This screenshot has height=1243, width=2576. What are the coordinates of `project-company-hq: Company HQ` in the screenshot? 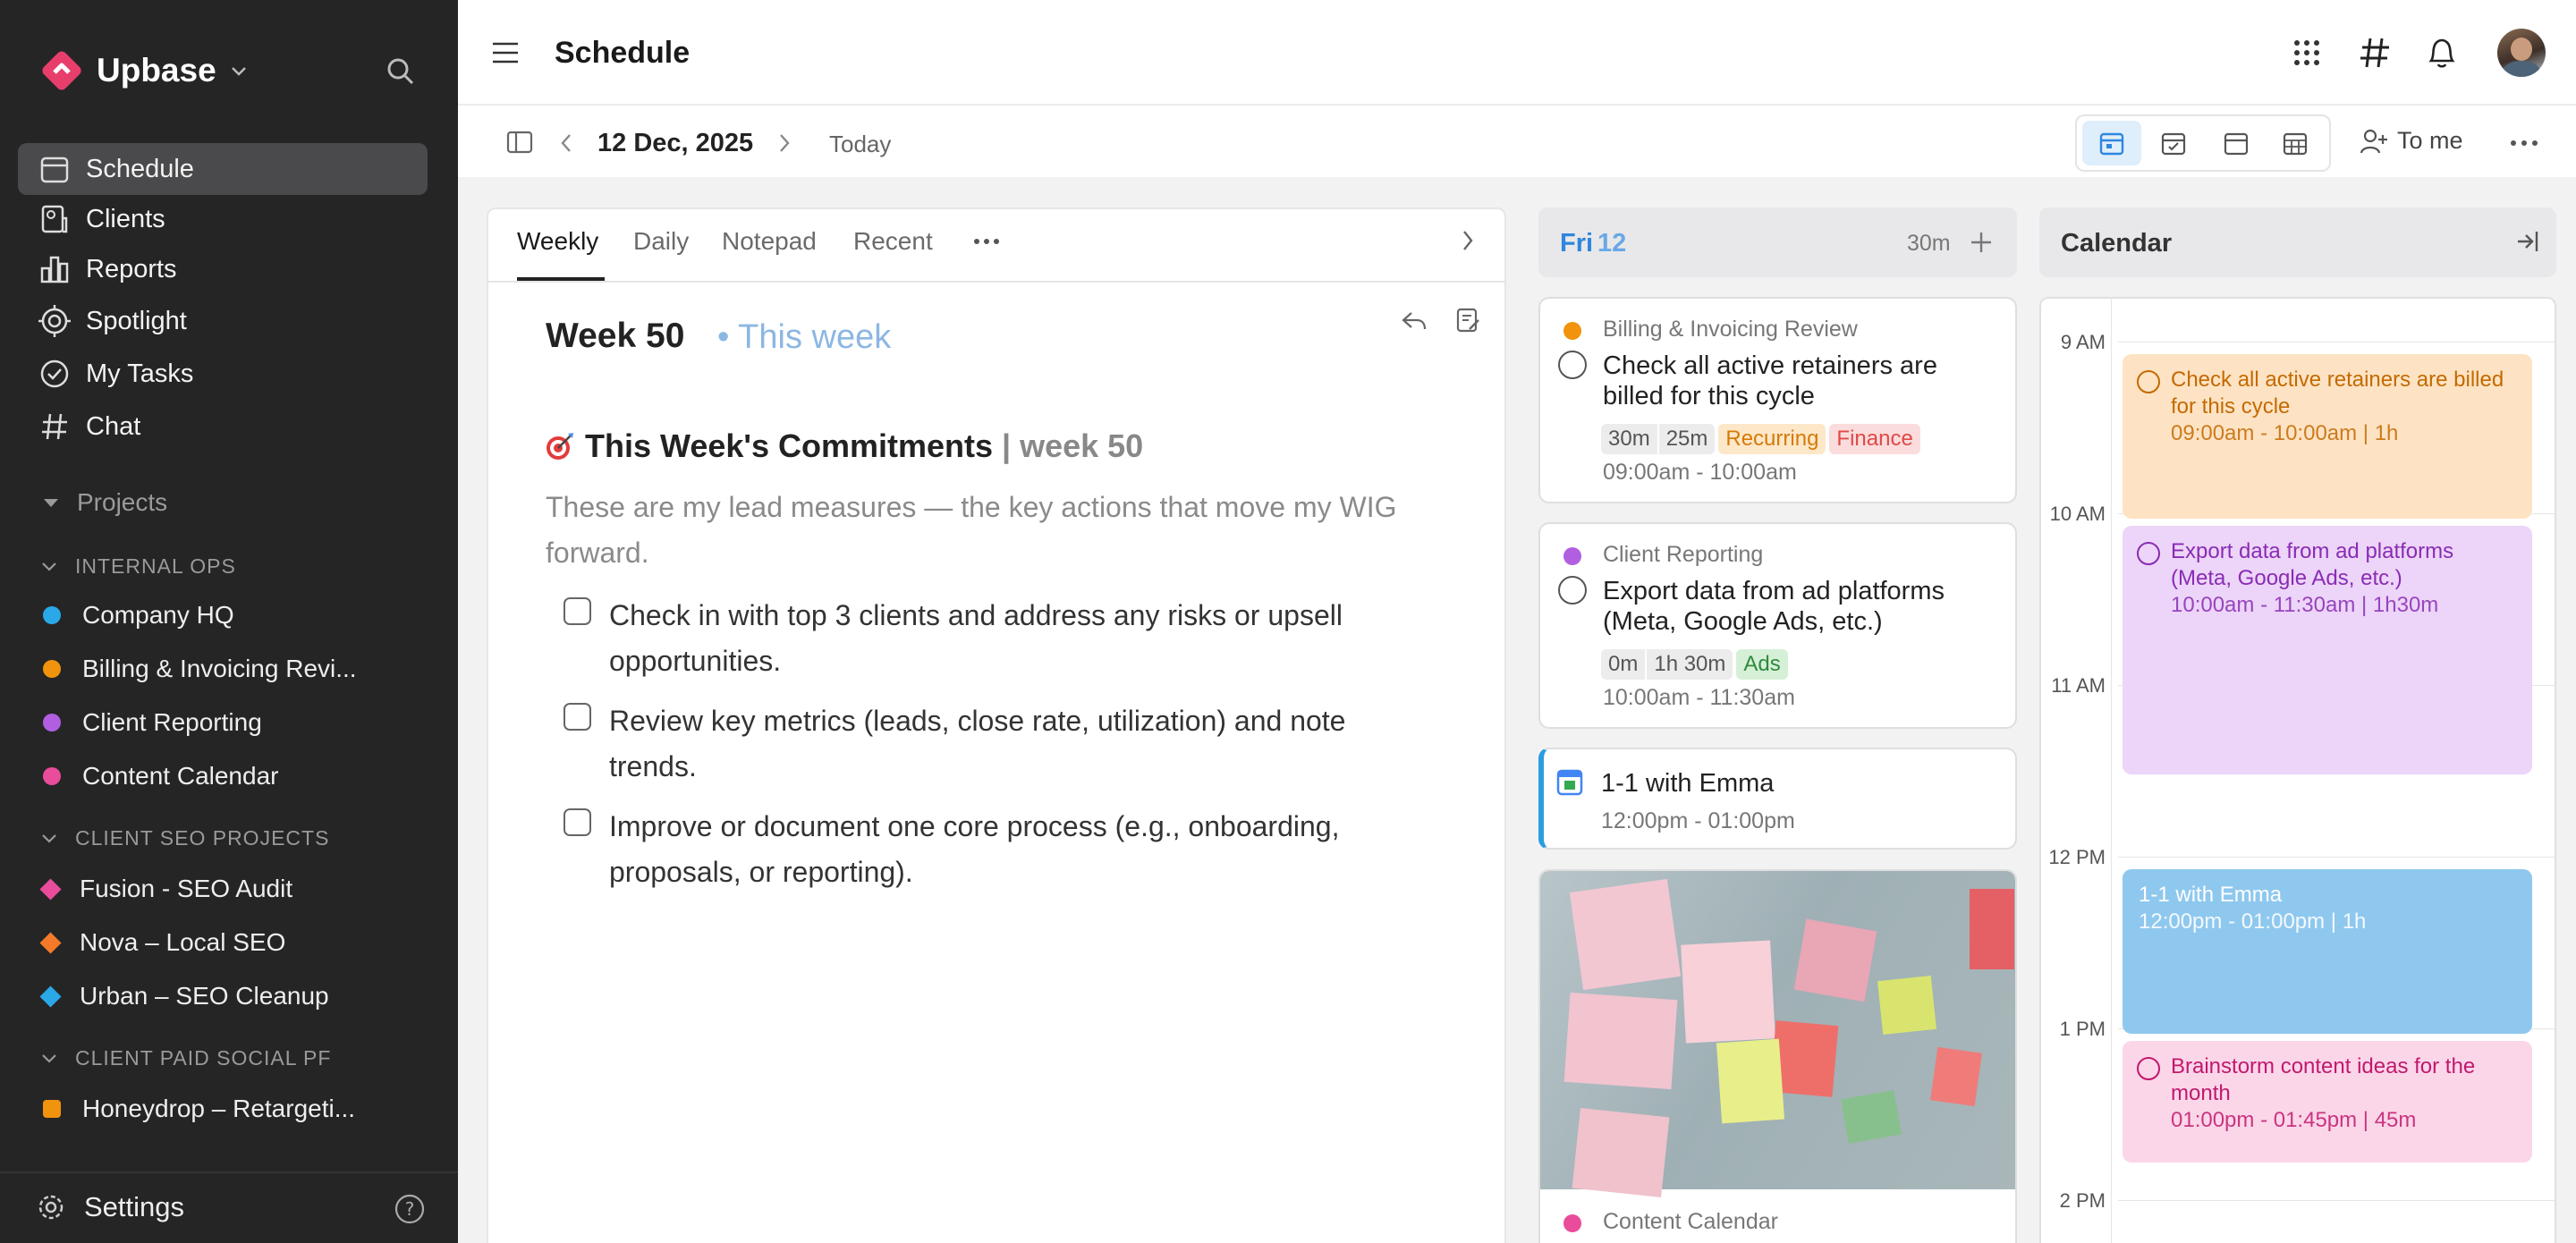 It's located at (138, 615).